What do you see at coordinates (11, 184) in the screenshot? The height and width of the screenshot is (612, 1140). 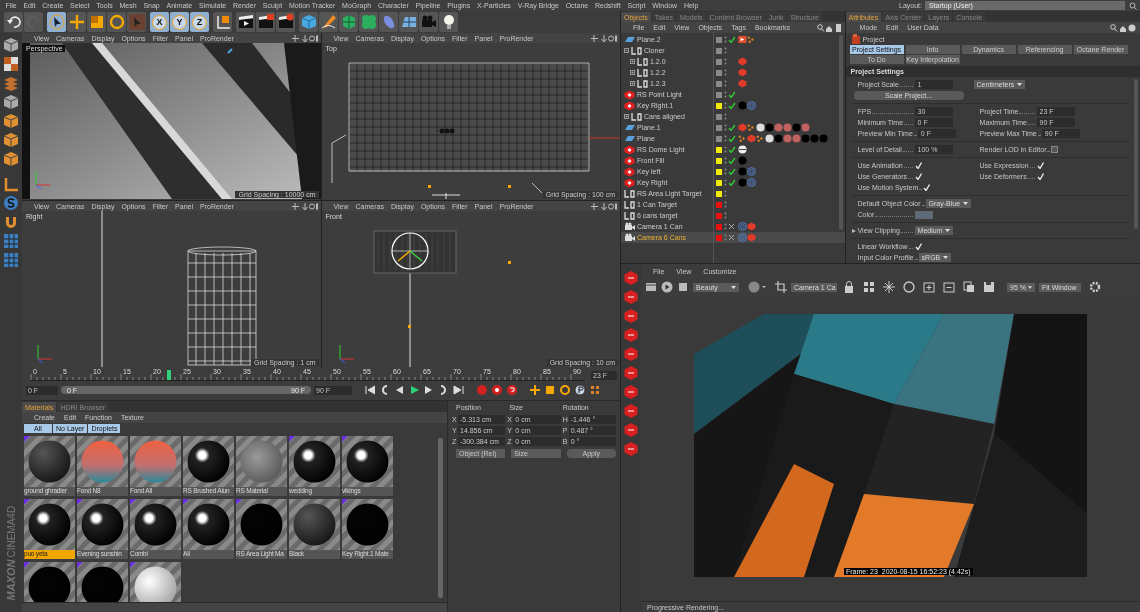 I see `angle-icon` at bounding box center [11, 184].